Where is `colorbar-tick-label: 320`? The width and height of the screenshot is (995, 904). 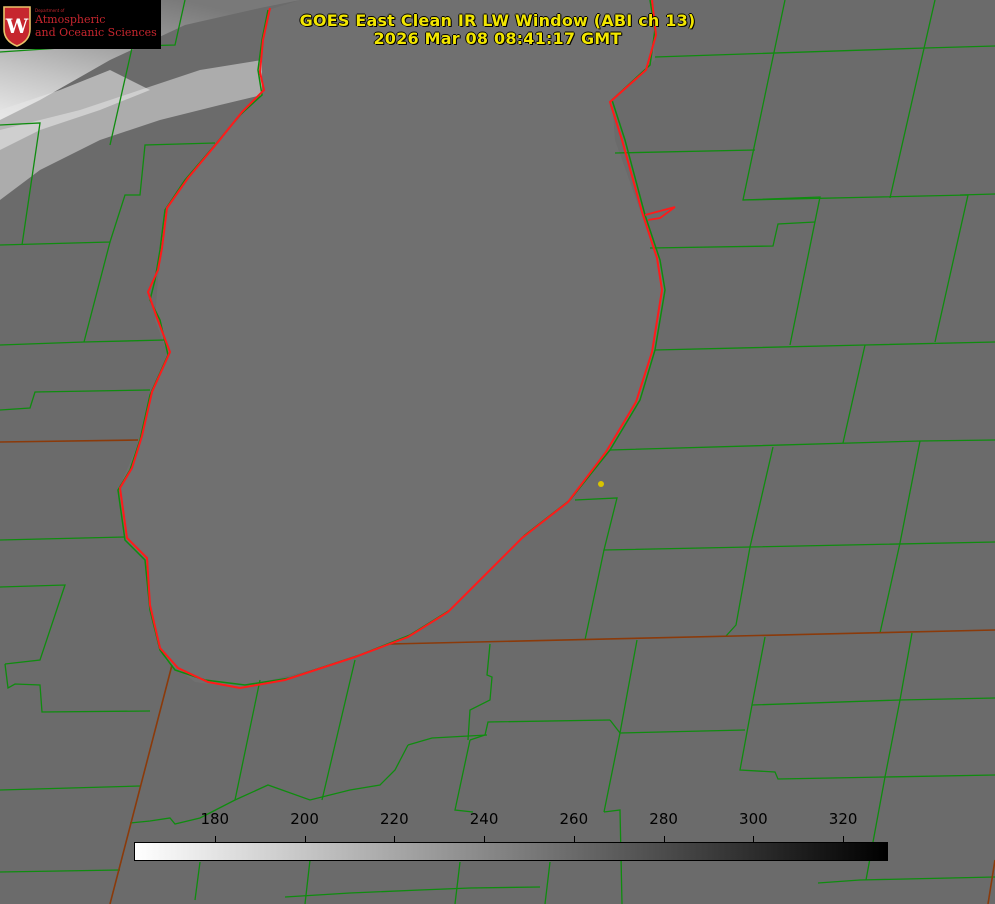
colorbar-tick-label: 320 is located at coordinates (843, 819).